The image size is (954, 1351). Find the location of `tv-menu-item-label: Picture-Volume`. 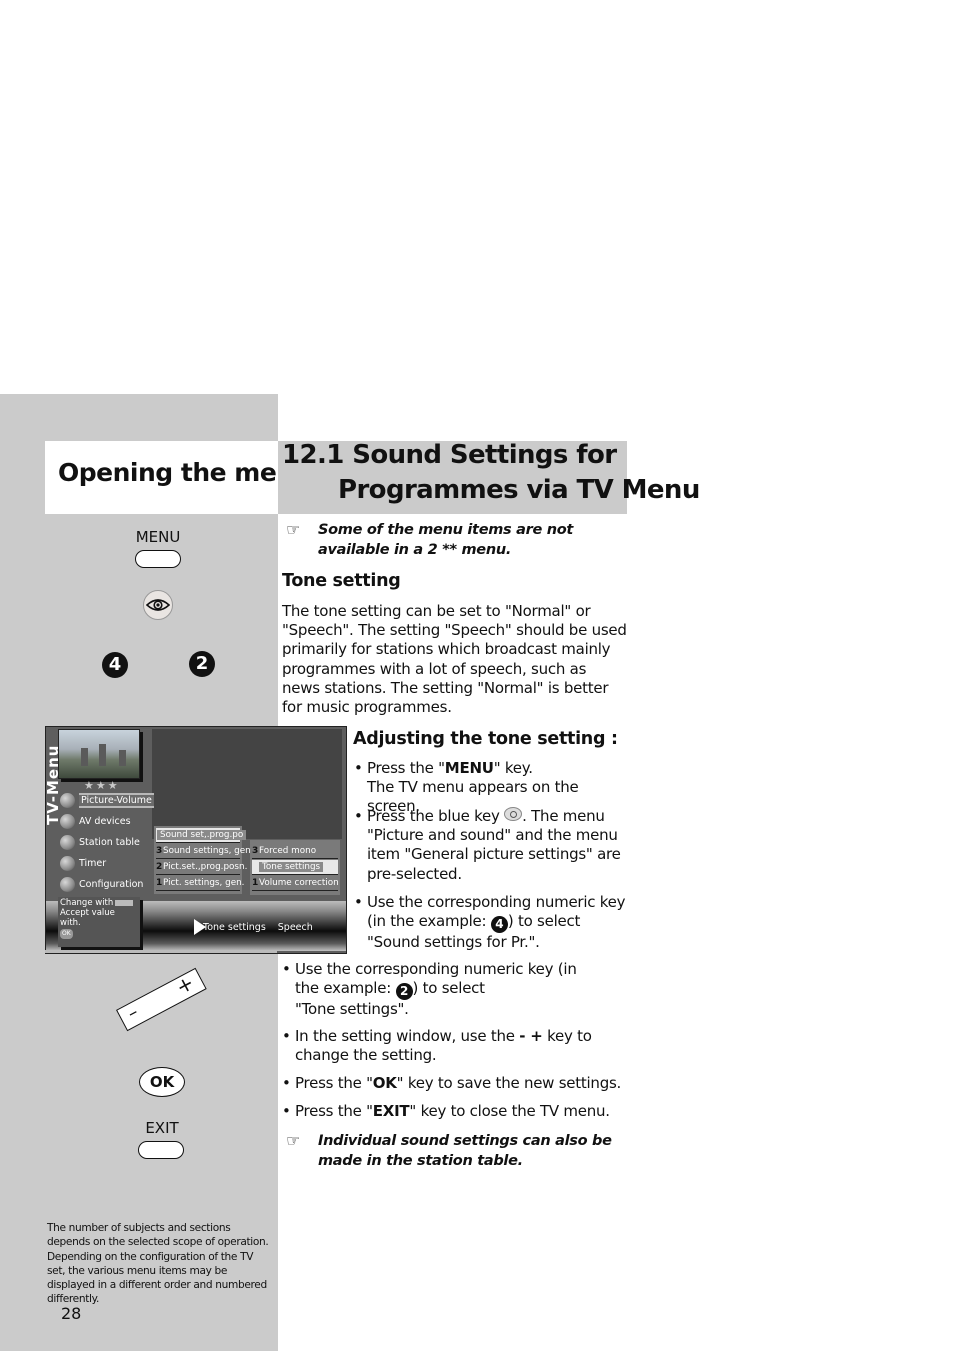

tv-menu-item-label: Picture-Volume is located at coordinates (116, 800).